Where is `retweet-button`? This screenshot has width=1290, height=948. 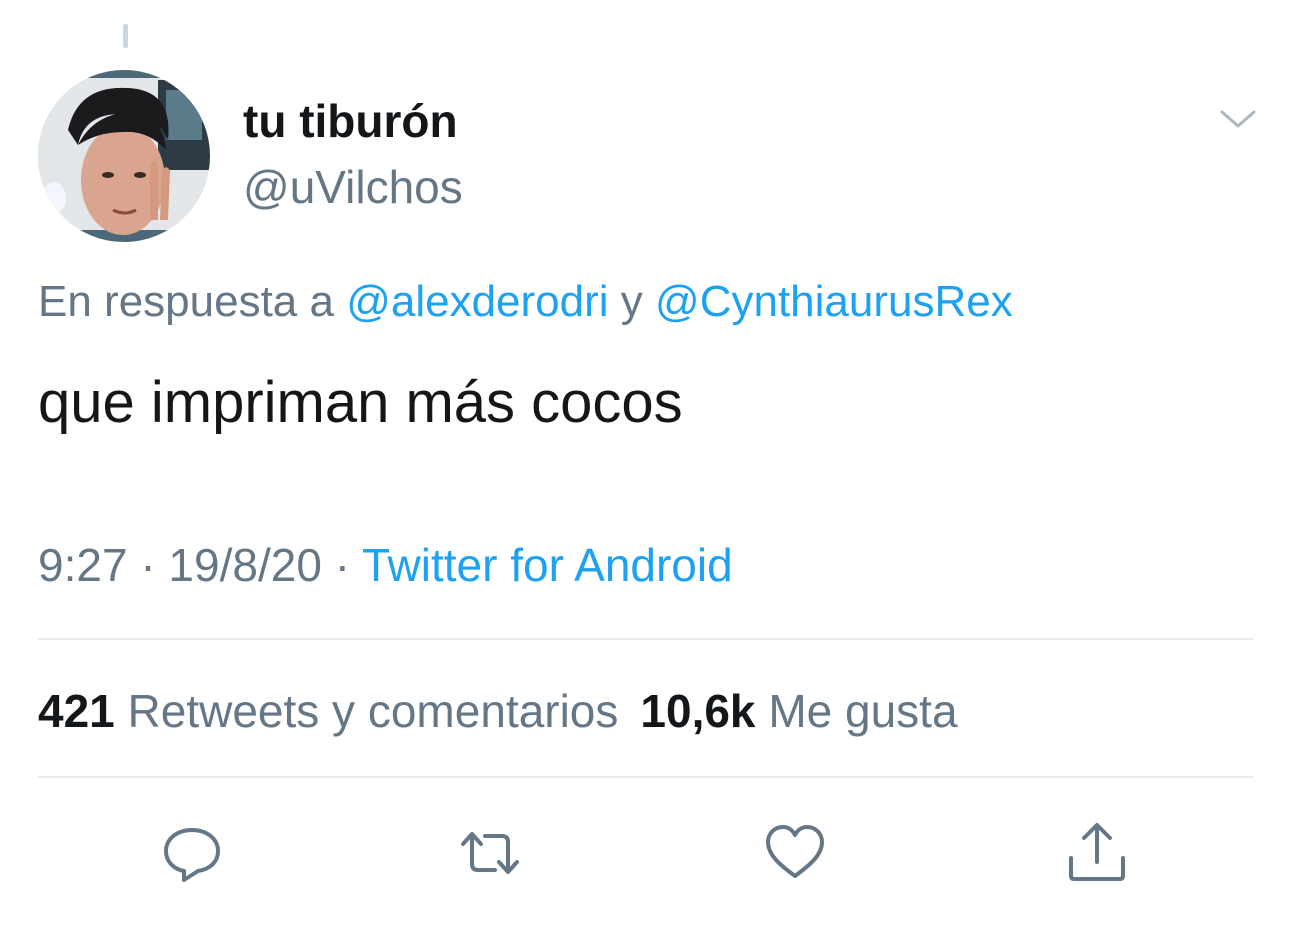 retweet-button is located at coordinates (490, 853).